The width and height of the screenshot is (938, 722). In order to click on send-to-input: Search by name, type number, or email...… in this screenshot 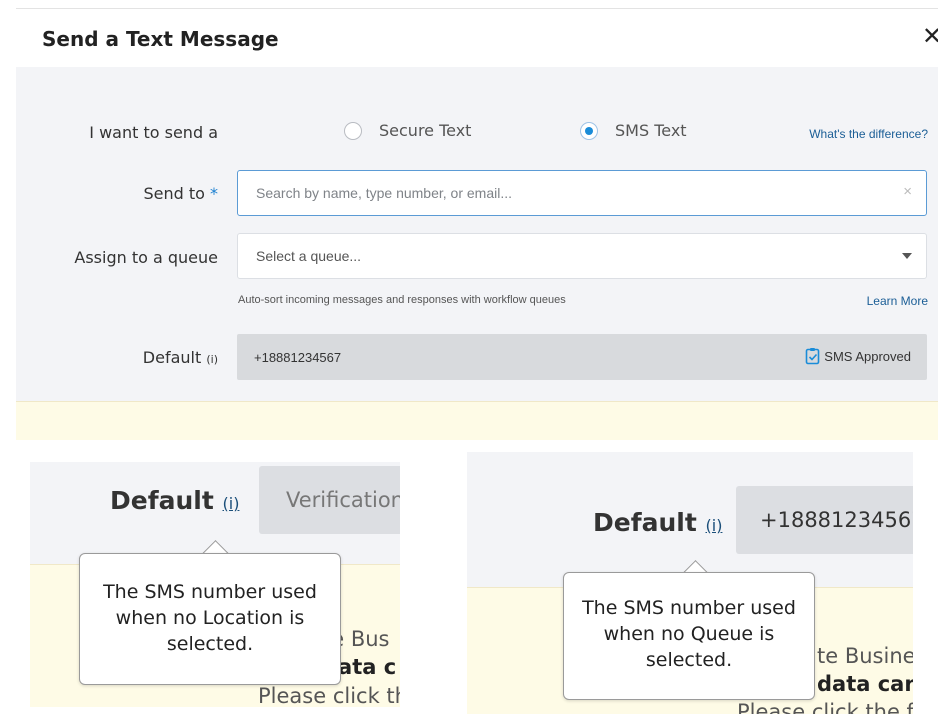, I will do `click(582, 193)`.